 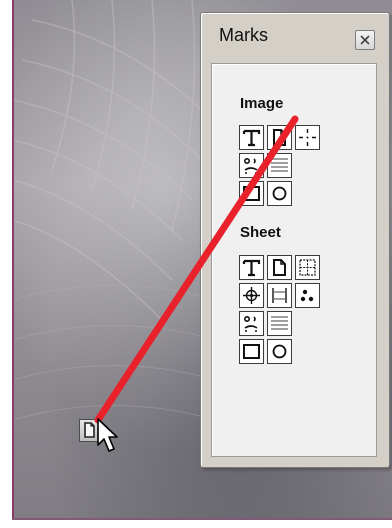 What do you see at coordinates (307, 295) in the screenshot?
I see `dots-mark-icon` at bounding box center [307, 295].